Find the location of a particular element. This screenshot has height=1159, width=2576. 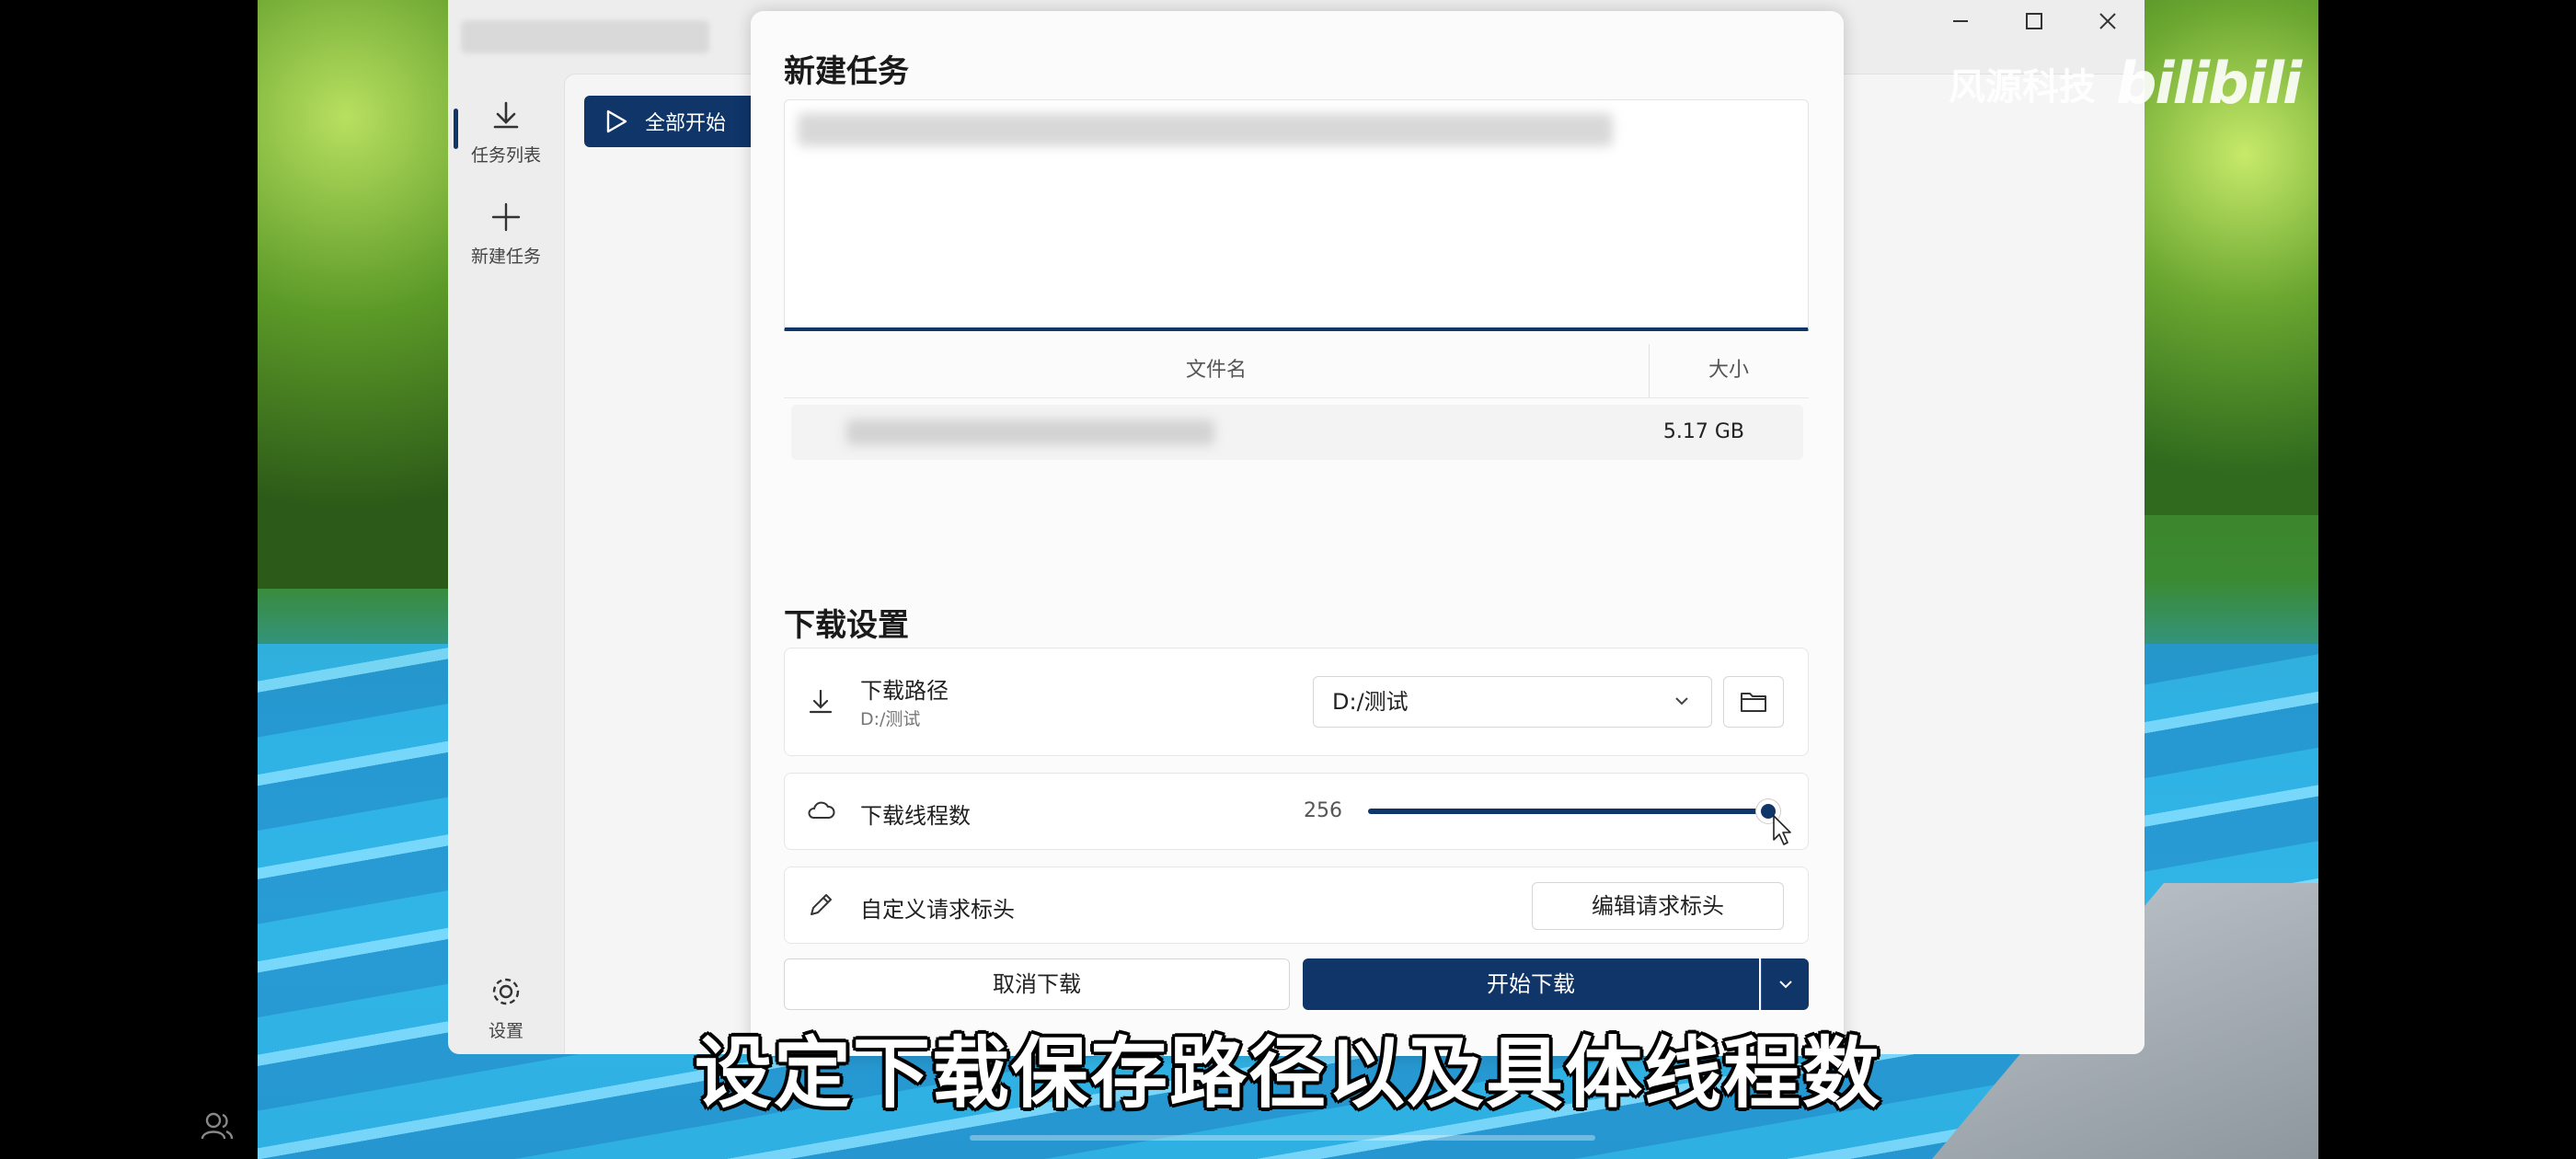

sidebar-item-label: 新建任务 is located at coordinates (505, 257).